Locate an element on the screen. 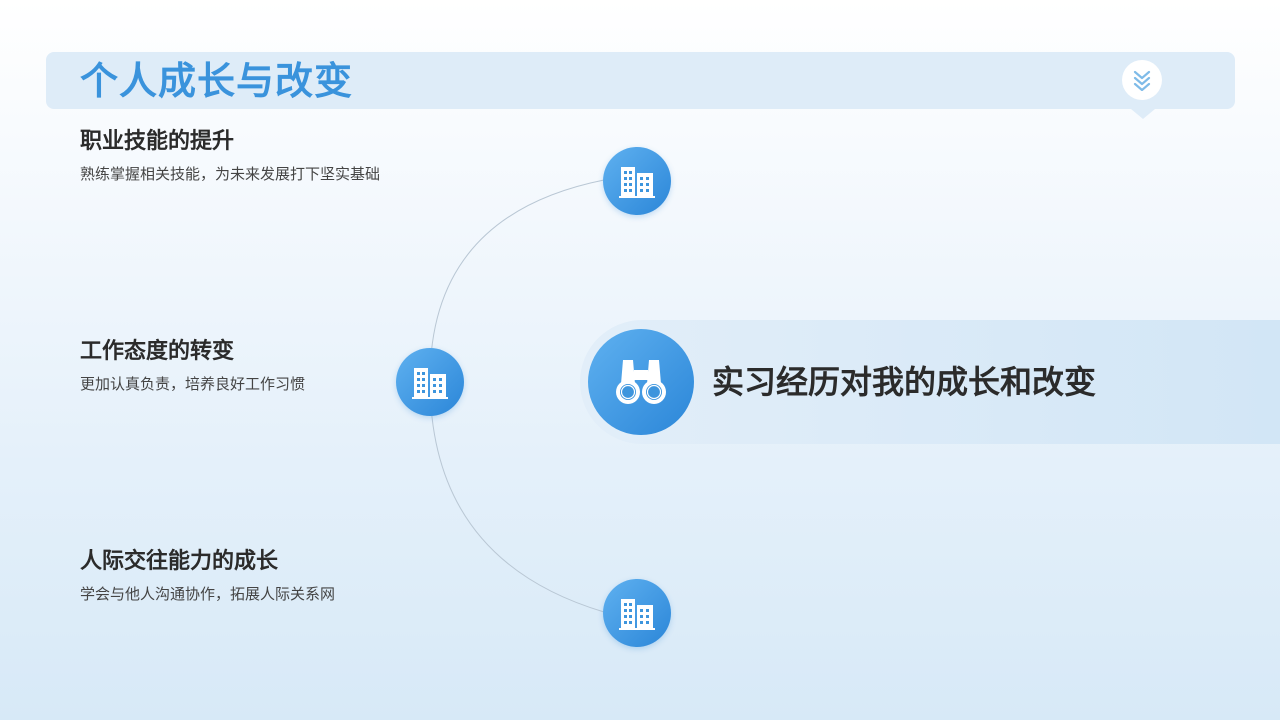 The image size is (1280, 720). item-title: 工作态度的转变 is located at coordinates (157, 351).